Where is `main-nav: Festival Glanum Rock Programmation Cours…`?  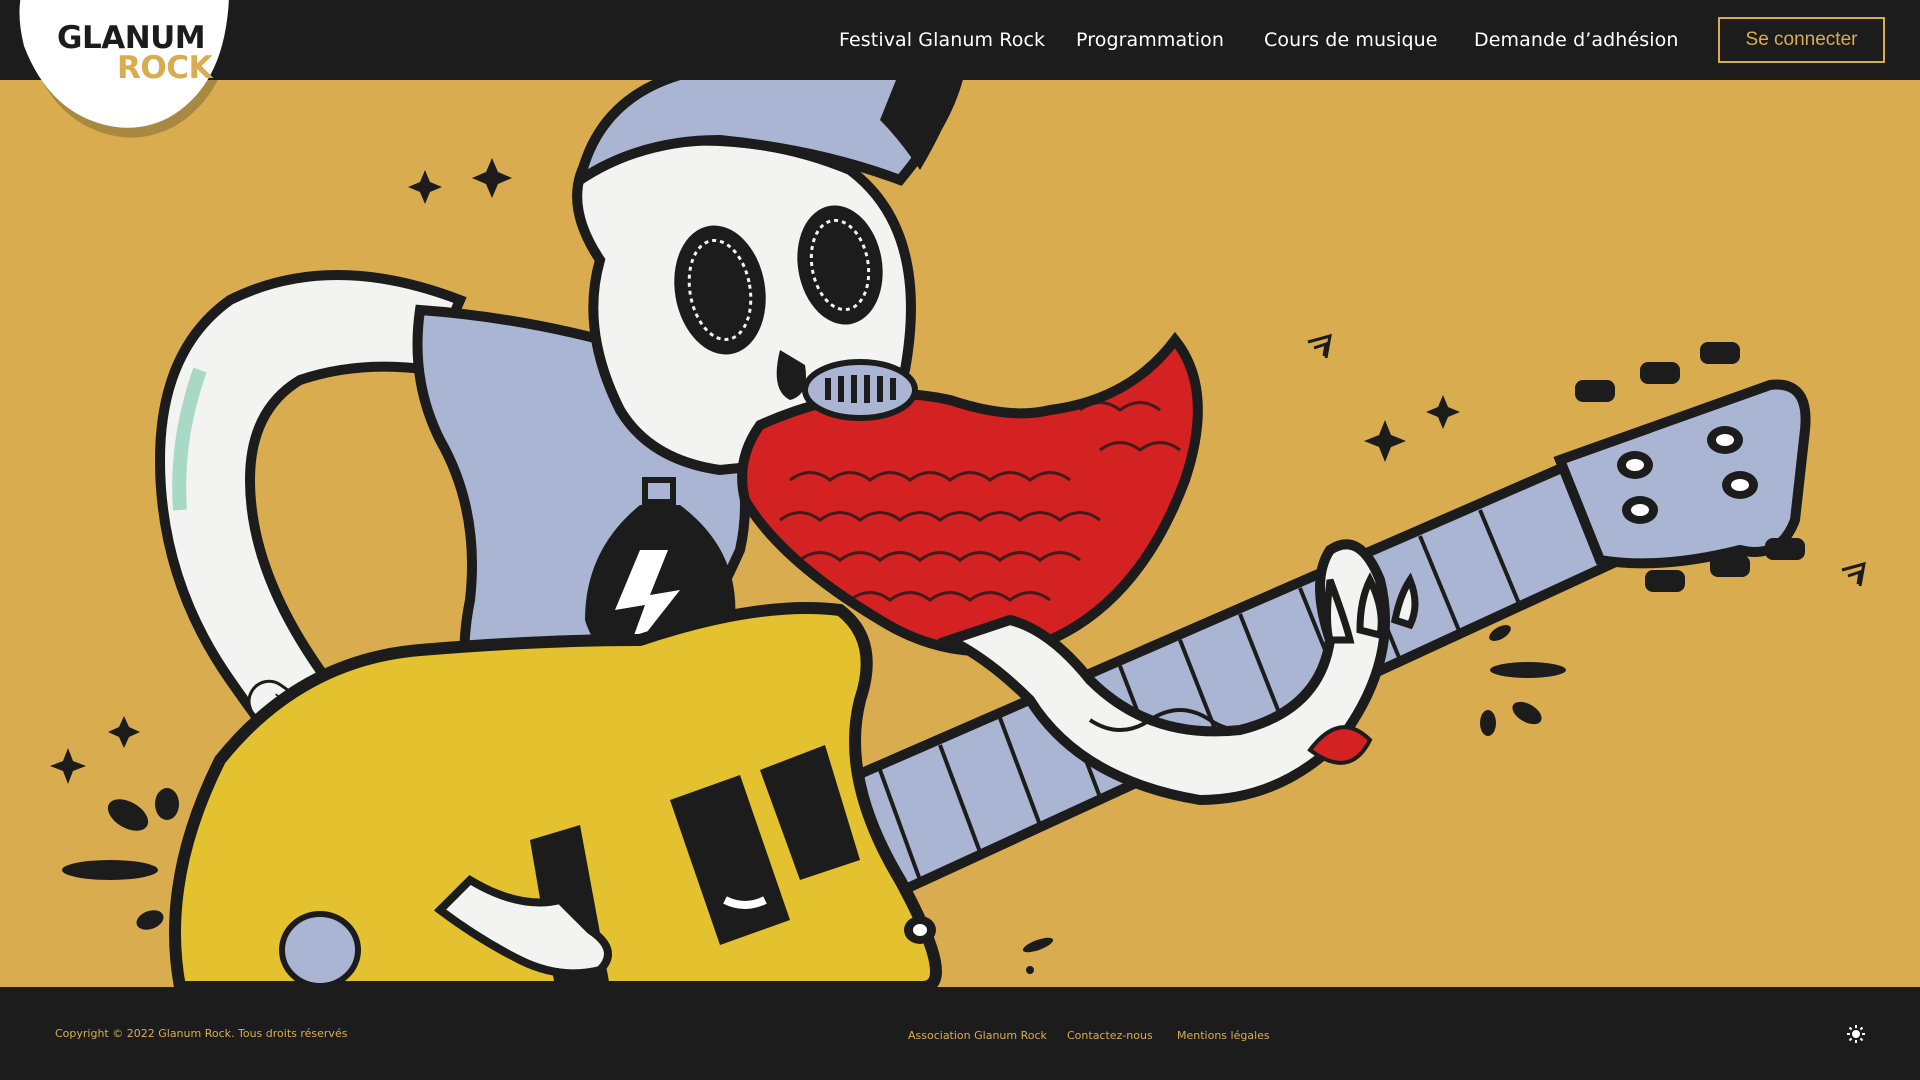 main-nav: Festival Glanum Rock Programmation Cours… is located at coordinates (960, 40).